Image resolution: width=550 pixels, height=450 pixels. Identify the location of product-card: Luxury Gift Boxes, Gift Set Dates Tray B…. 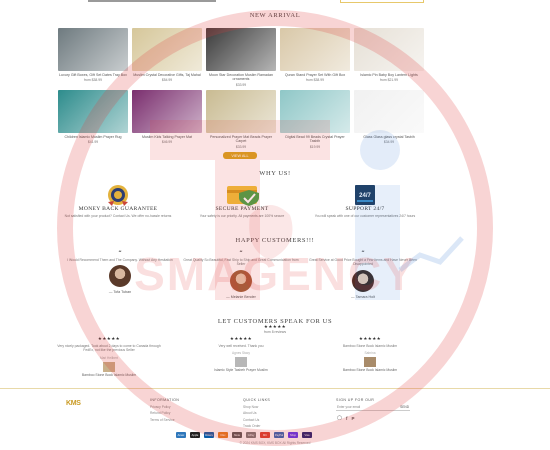
(93, 55).